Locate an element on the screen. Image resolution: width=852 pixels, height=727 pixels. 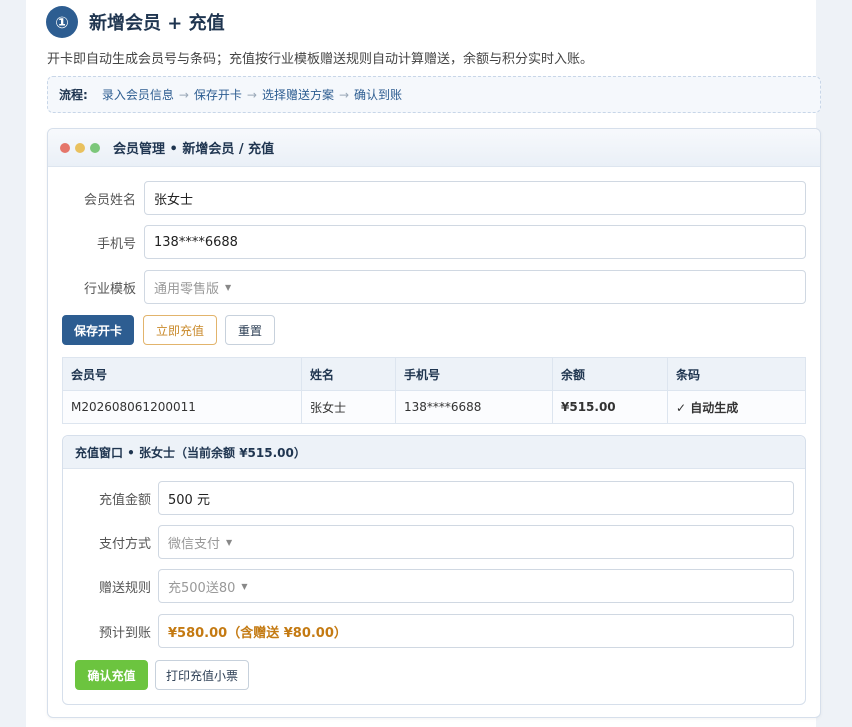
confirm-recharge-button: 确认充值 is located at coordinates (111, 675).